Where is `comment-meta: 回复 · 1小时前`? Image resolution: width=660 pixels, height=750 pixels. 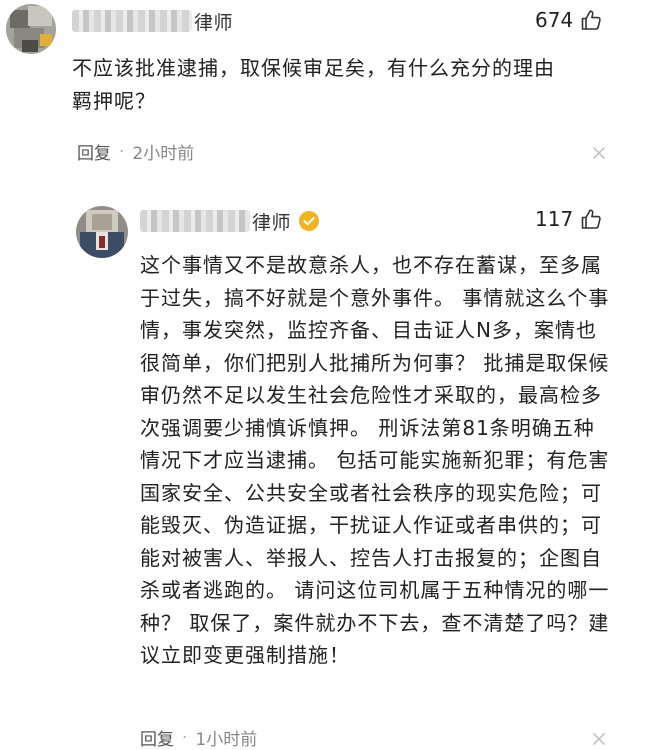 comment-meta: 回复 · 1小时前 is located at coordinates (198, 737).